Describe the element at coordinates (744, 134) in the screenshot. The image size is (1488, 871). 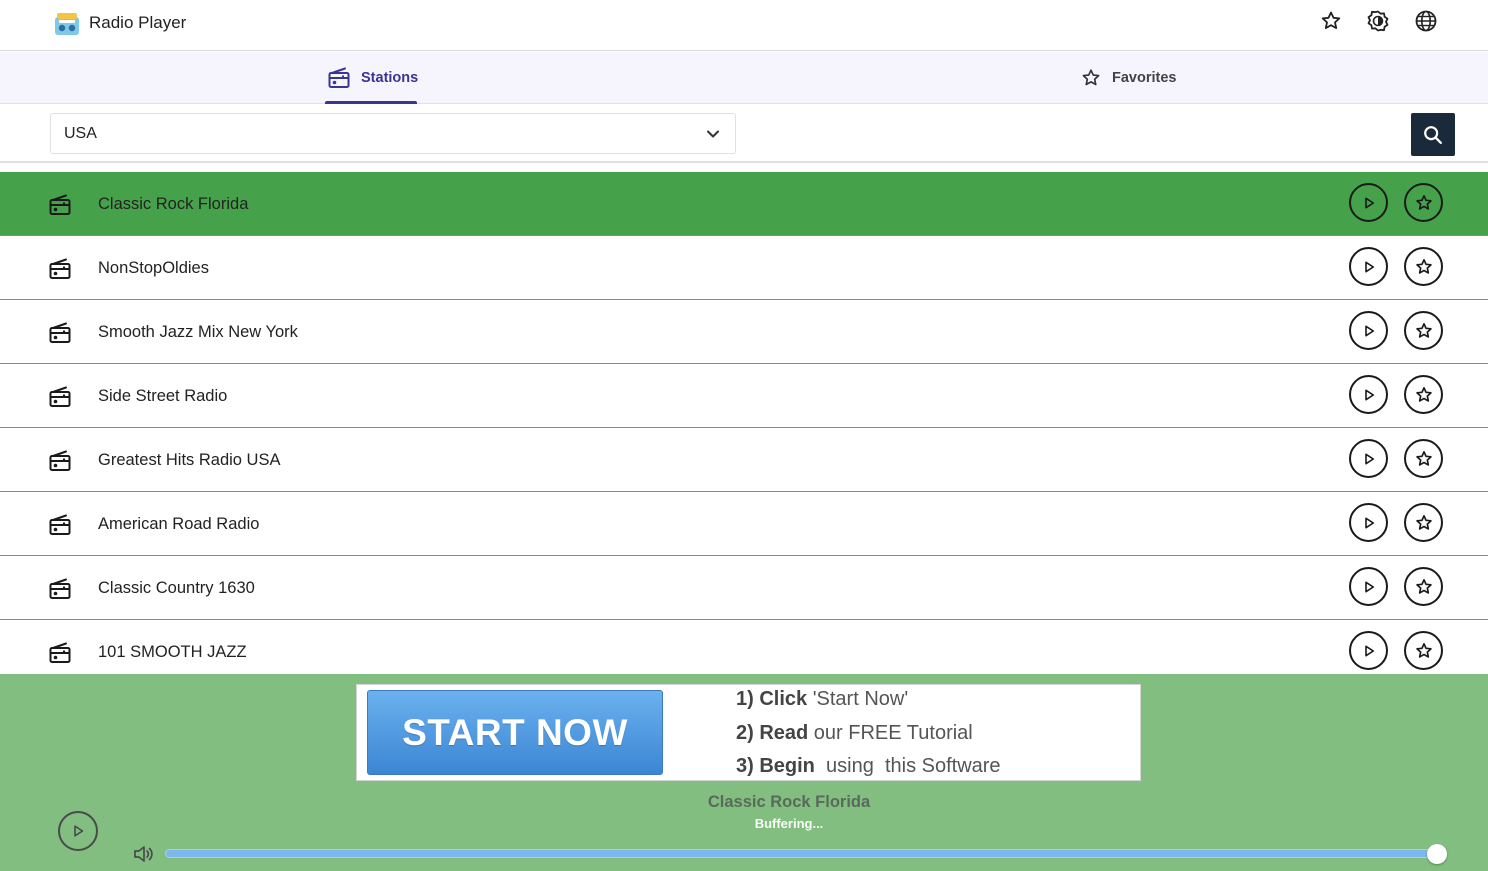
I see `filter-bar: USA` at that location.